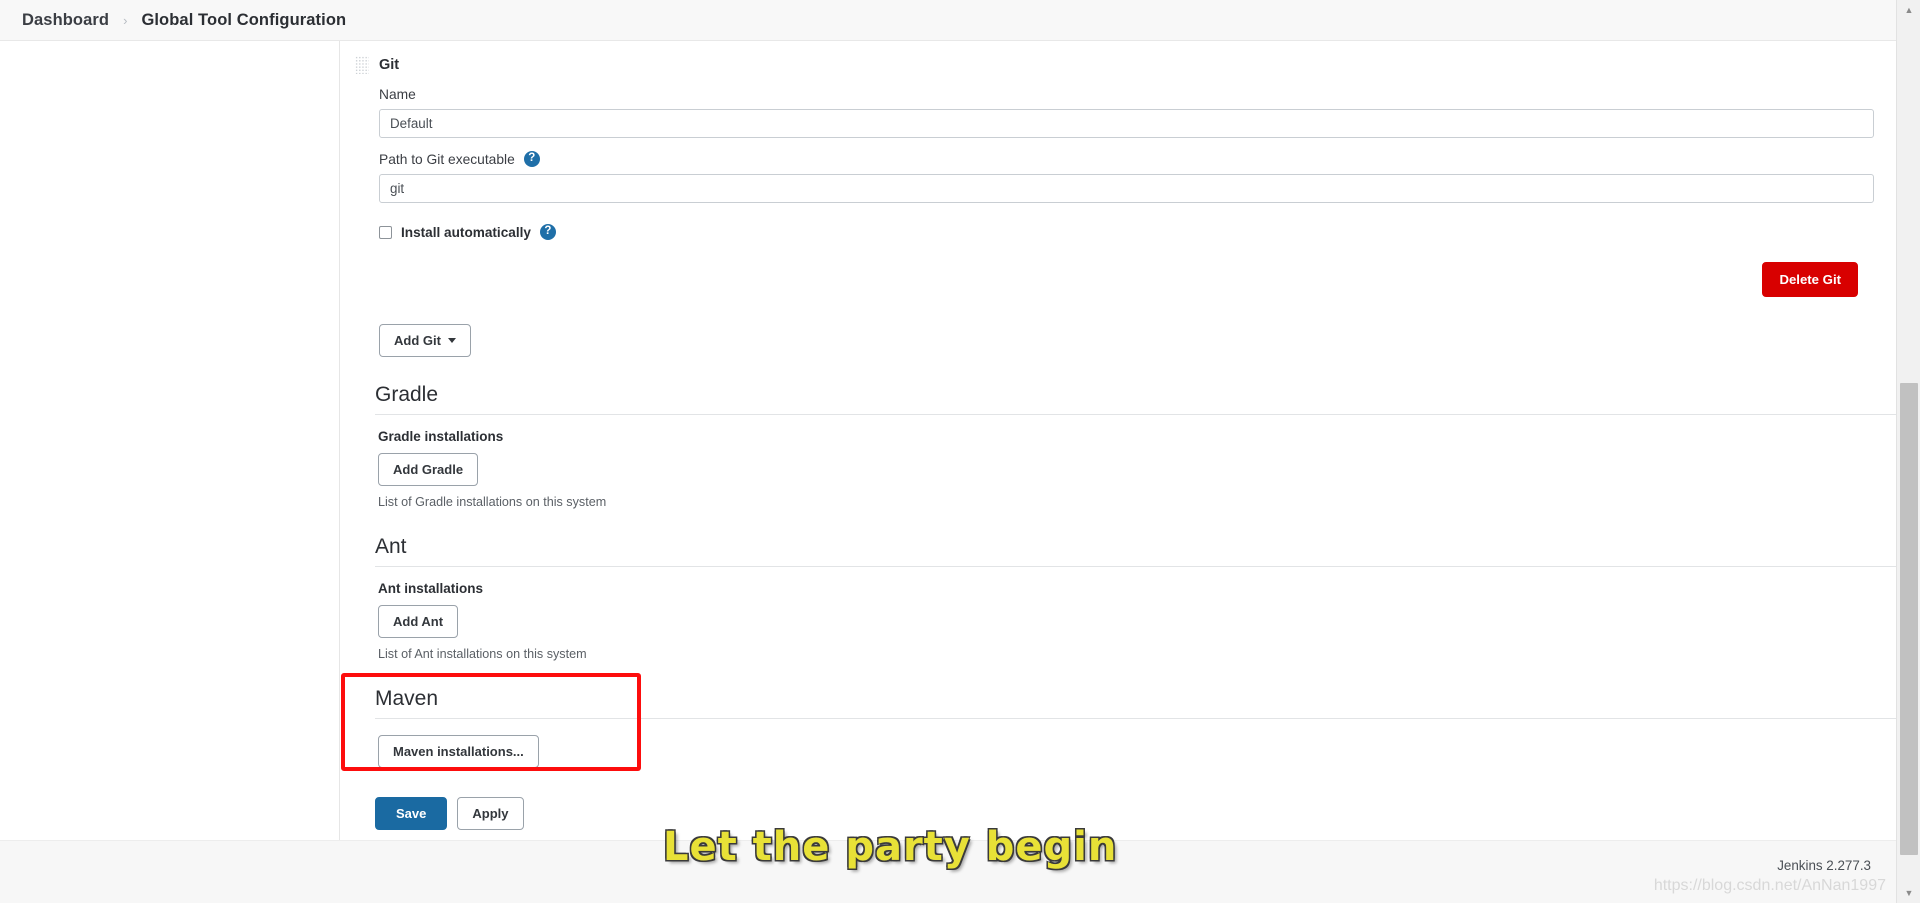 This screenshot has width=1920, height=903. What do you see at coordinates (1147, 551) in the screenshot?
I see `ant-heading: Ant` at bounding box center [1147, 551].